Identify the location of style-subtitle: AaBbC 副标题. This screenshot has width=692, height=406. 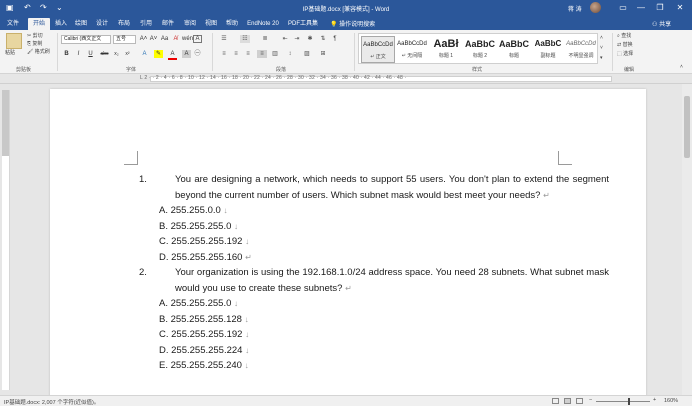
(548, 49).